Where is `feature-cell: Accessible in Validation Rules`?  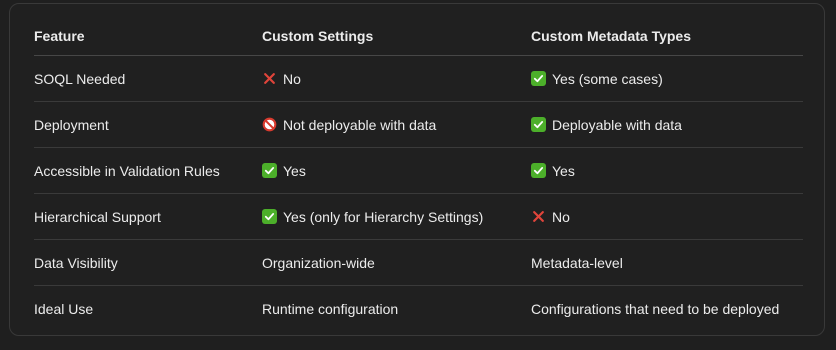 feature-cell: Accessible in Validation Rules is located at coordinates (127, 170).